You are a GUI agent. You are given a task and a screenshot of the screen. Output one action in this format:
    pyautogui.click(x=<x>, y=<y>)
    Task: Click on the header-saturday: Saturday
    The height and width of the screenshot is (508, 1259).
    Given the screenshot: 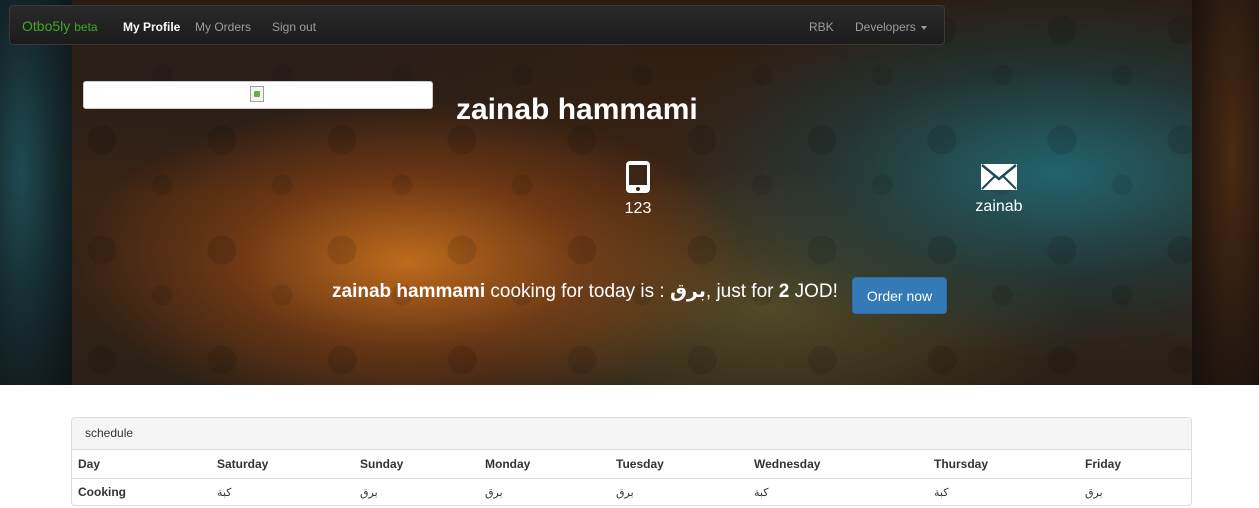 What is the action you would take?
    pyautogui.click(x=282, y=464)
    